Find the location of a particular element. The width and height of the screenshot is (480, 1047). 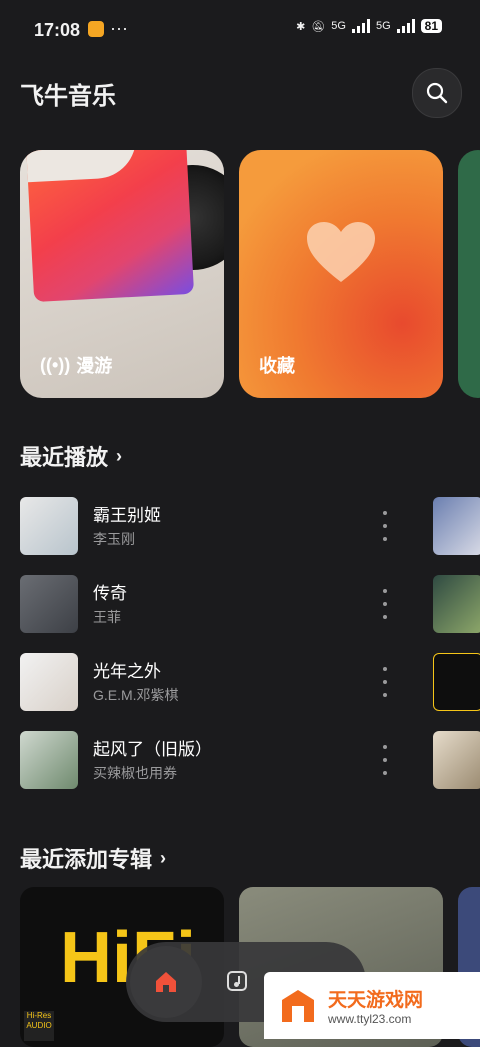

albums-section-header: 最近添加专辑 › is located at coordinates (93, 858).